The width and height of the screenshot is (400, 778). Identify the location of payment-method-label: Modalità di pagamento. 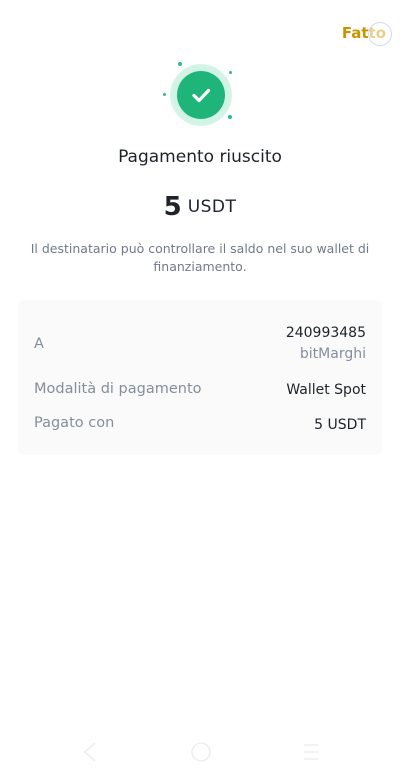
(118, 389).